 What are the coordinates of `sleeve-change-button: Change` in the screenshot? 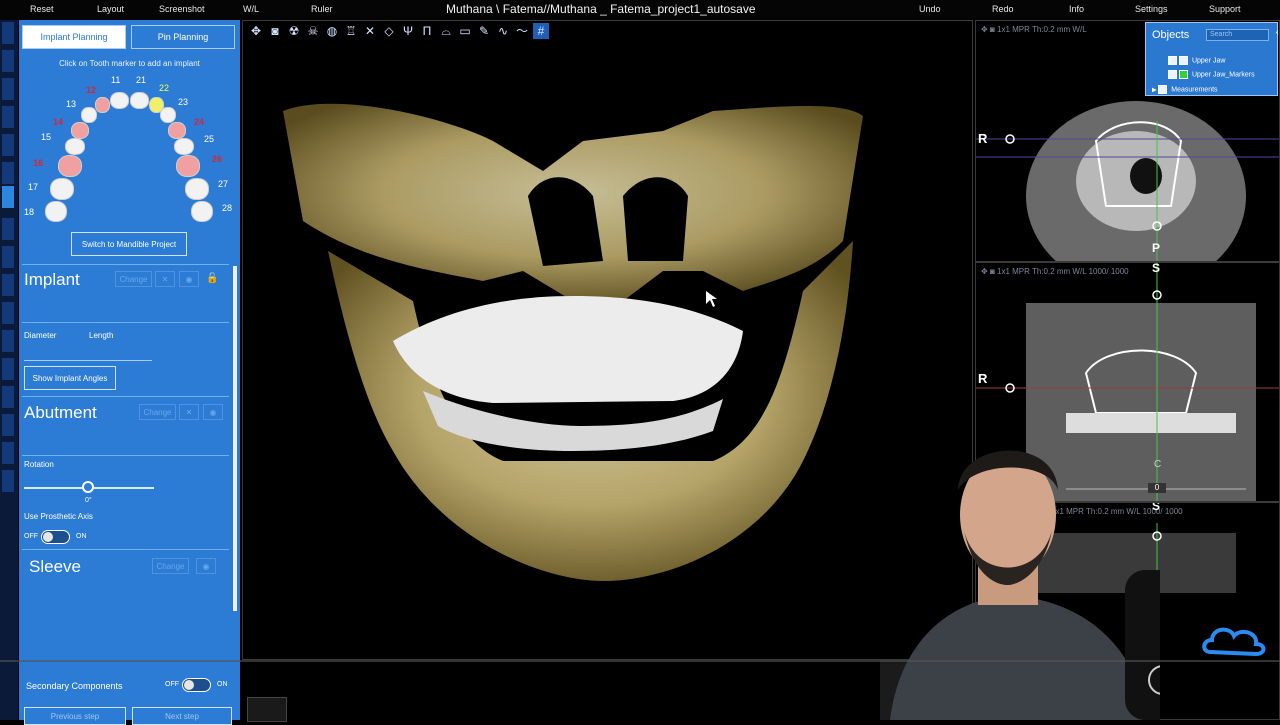 It's located at (170, 566).